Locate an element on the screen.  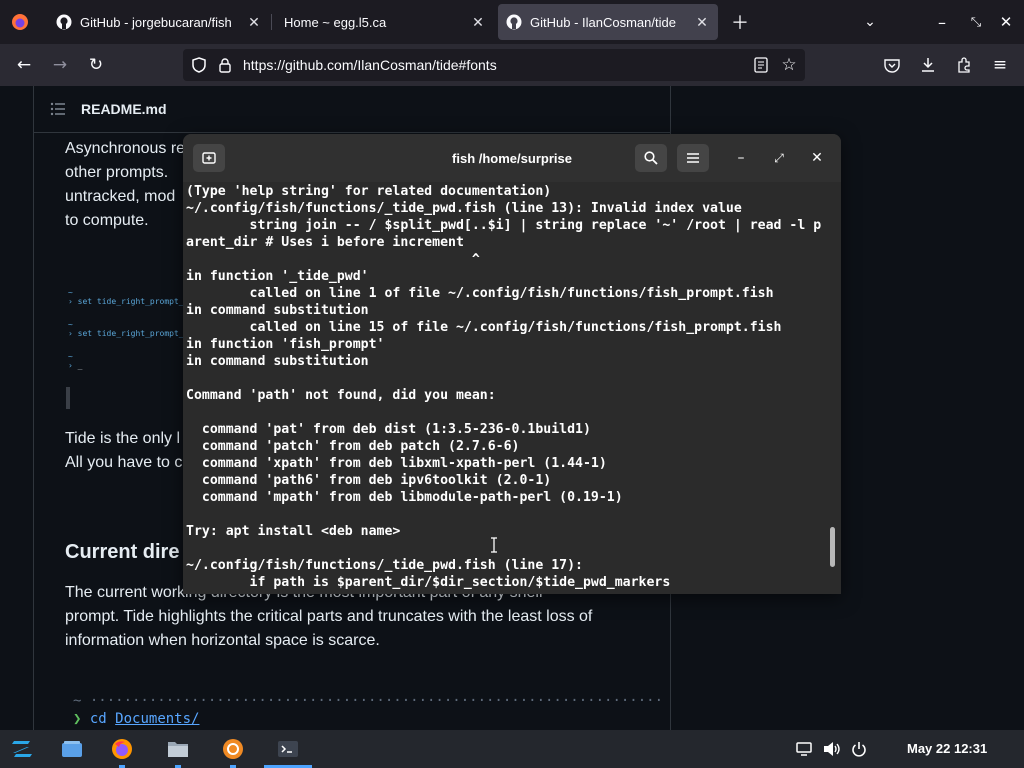
outline-list-icon is located at coordinates (58, 110).